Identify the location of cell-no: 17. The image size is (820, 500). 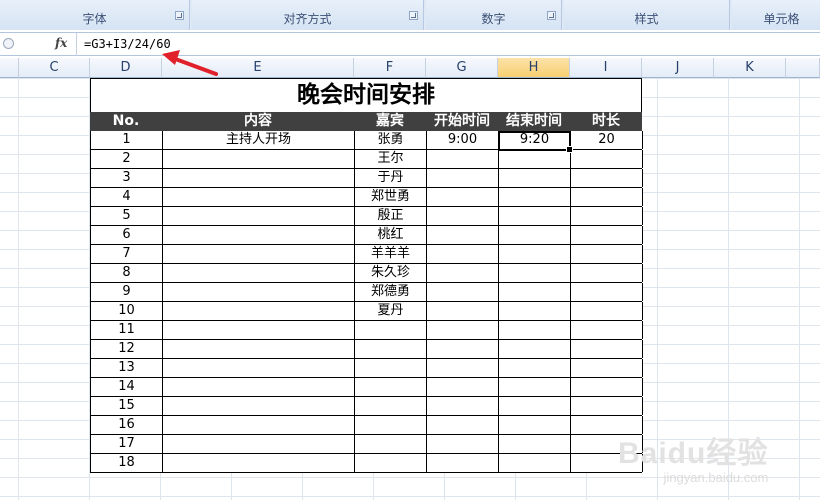
(127, 444).